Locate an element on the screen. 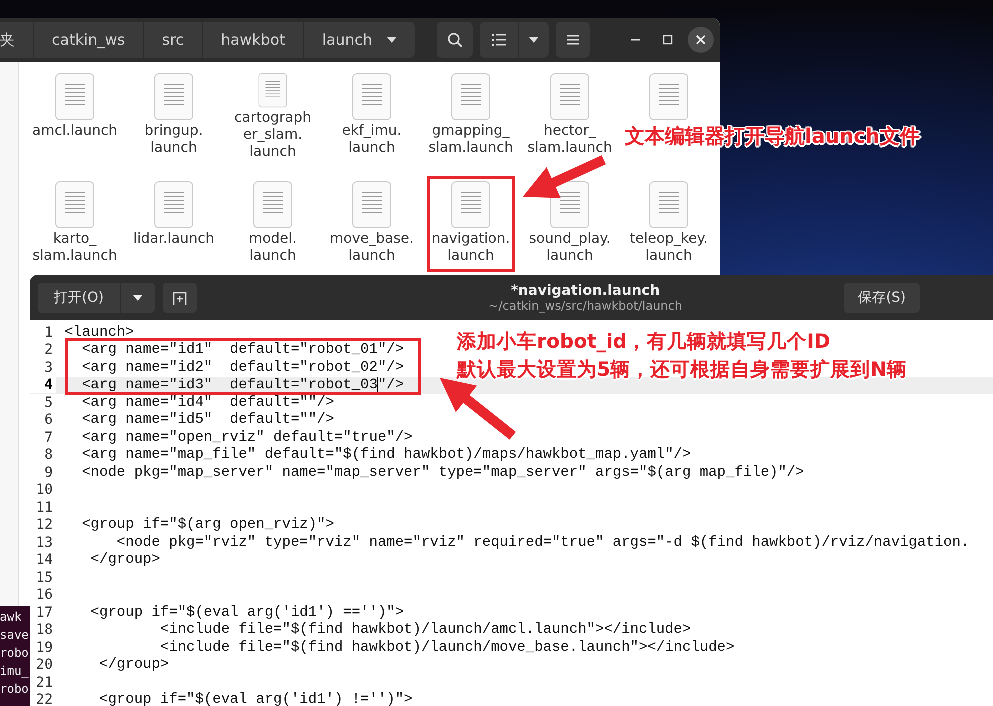 This screenshot has width=993, height=706. terminal-text: save is located at coordinates (15, 635).